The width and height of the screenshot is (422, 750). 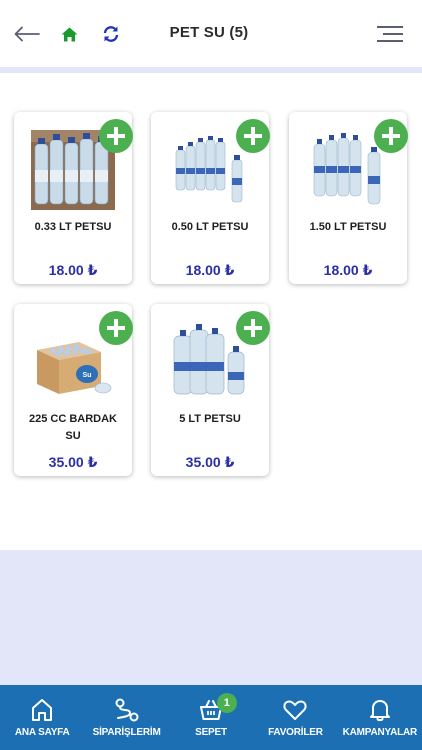 I want to click on bell-icon, so click(x=379, y=711).